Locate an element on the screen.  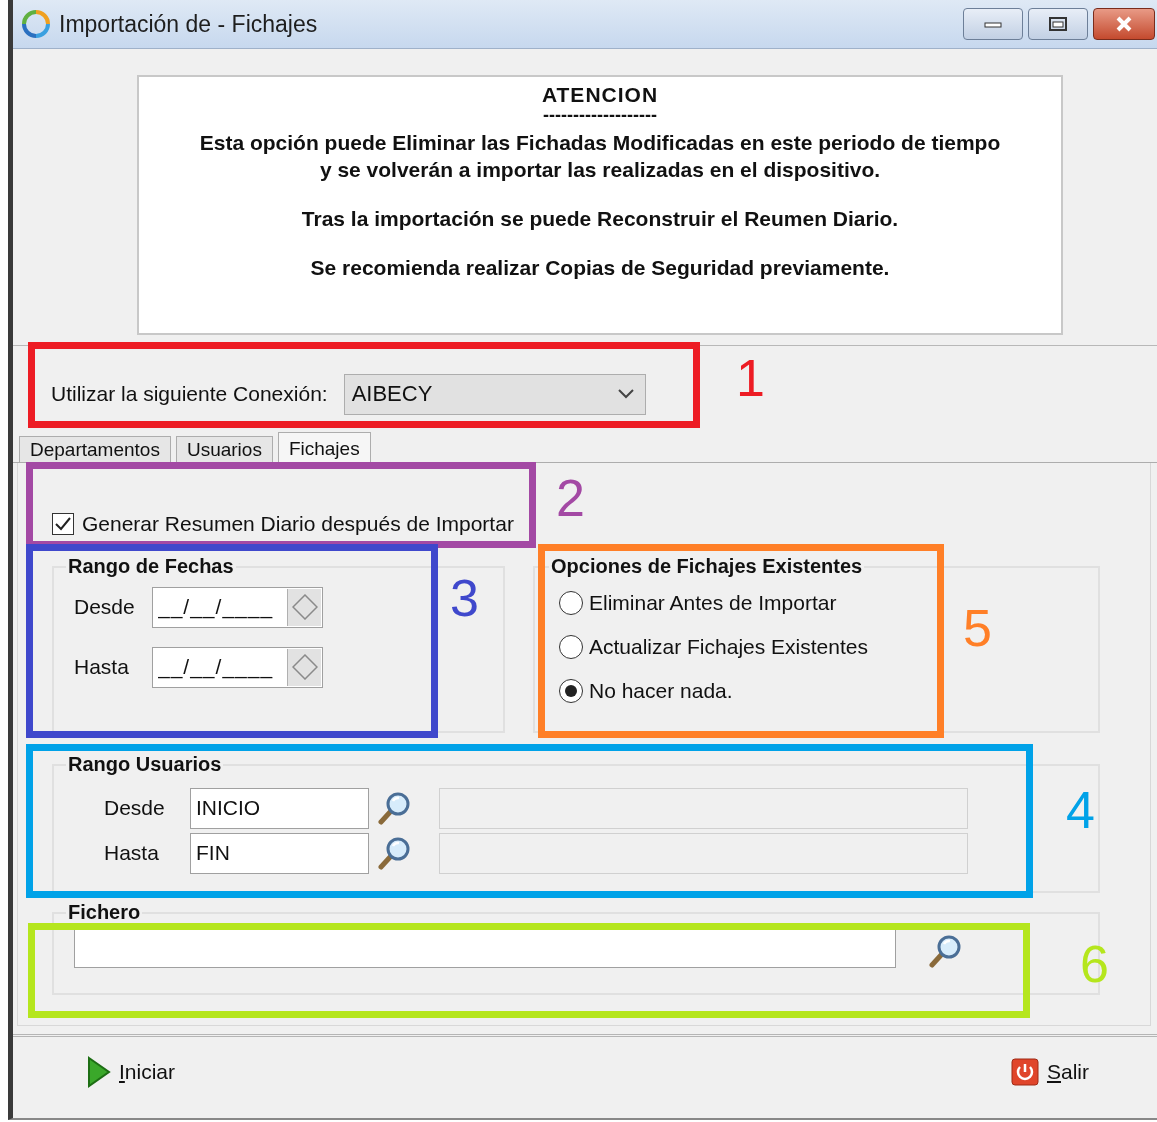
annotation-number: 4 is located at coordinates (1080, 810).